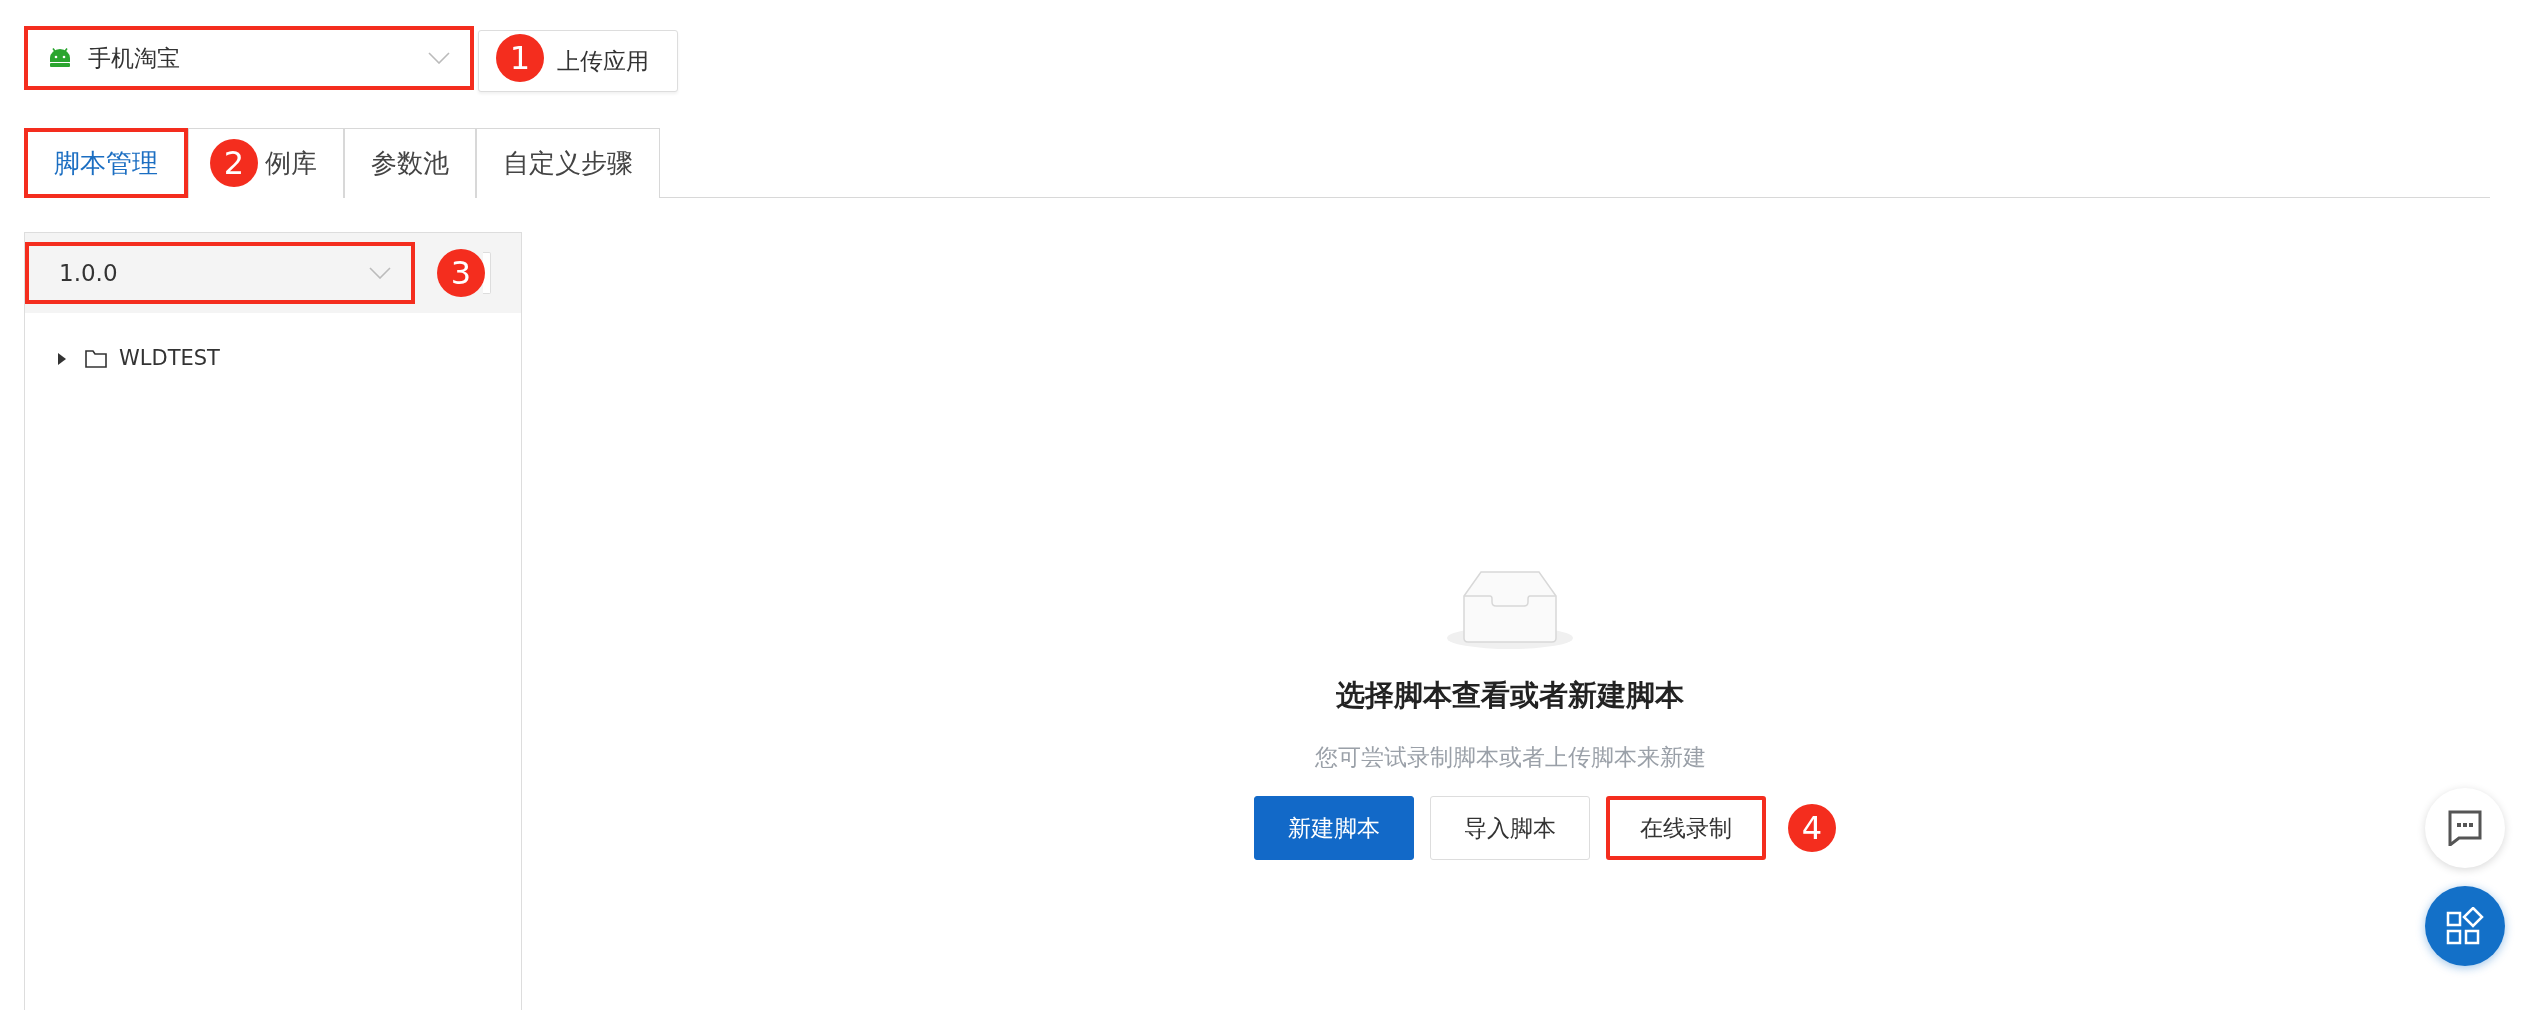 The height and width of the screenshot is (1010, 2538). I want to click on action-button: 导入脚本, so click(1510, 828).